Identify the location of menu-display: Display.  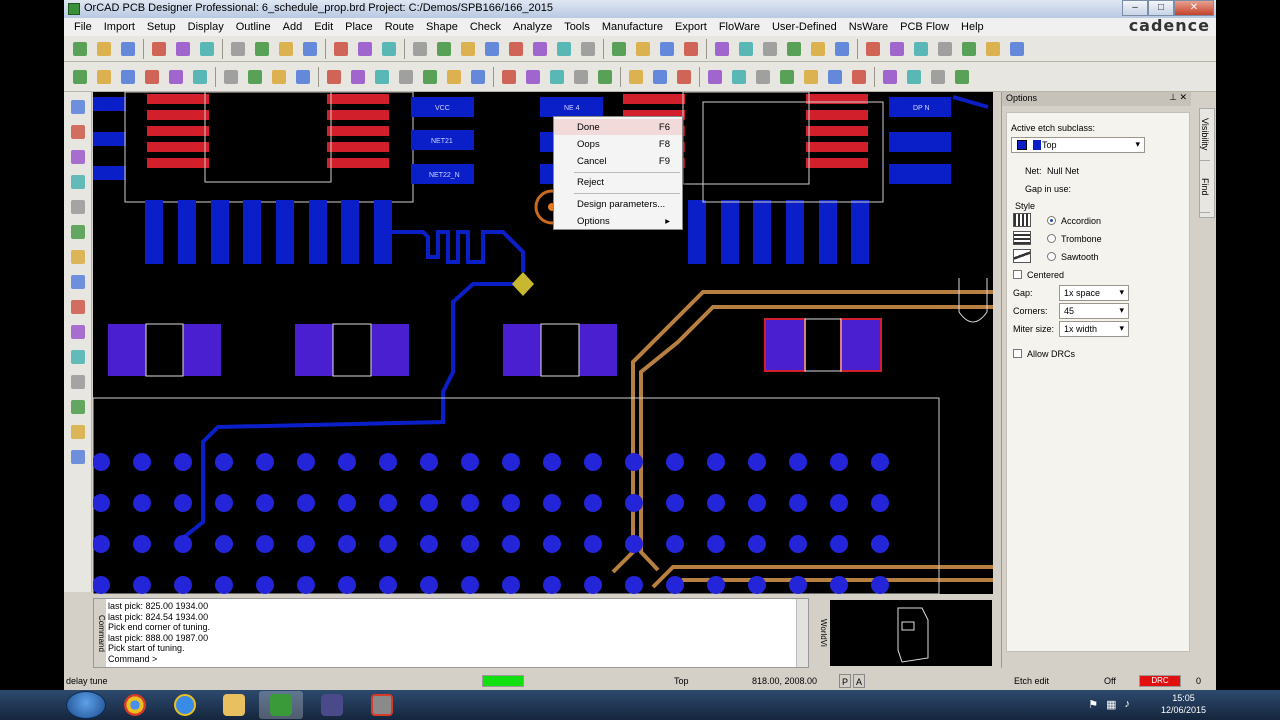
(206, 27).